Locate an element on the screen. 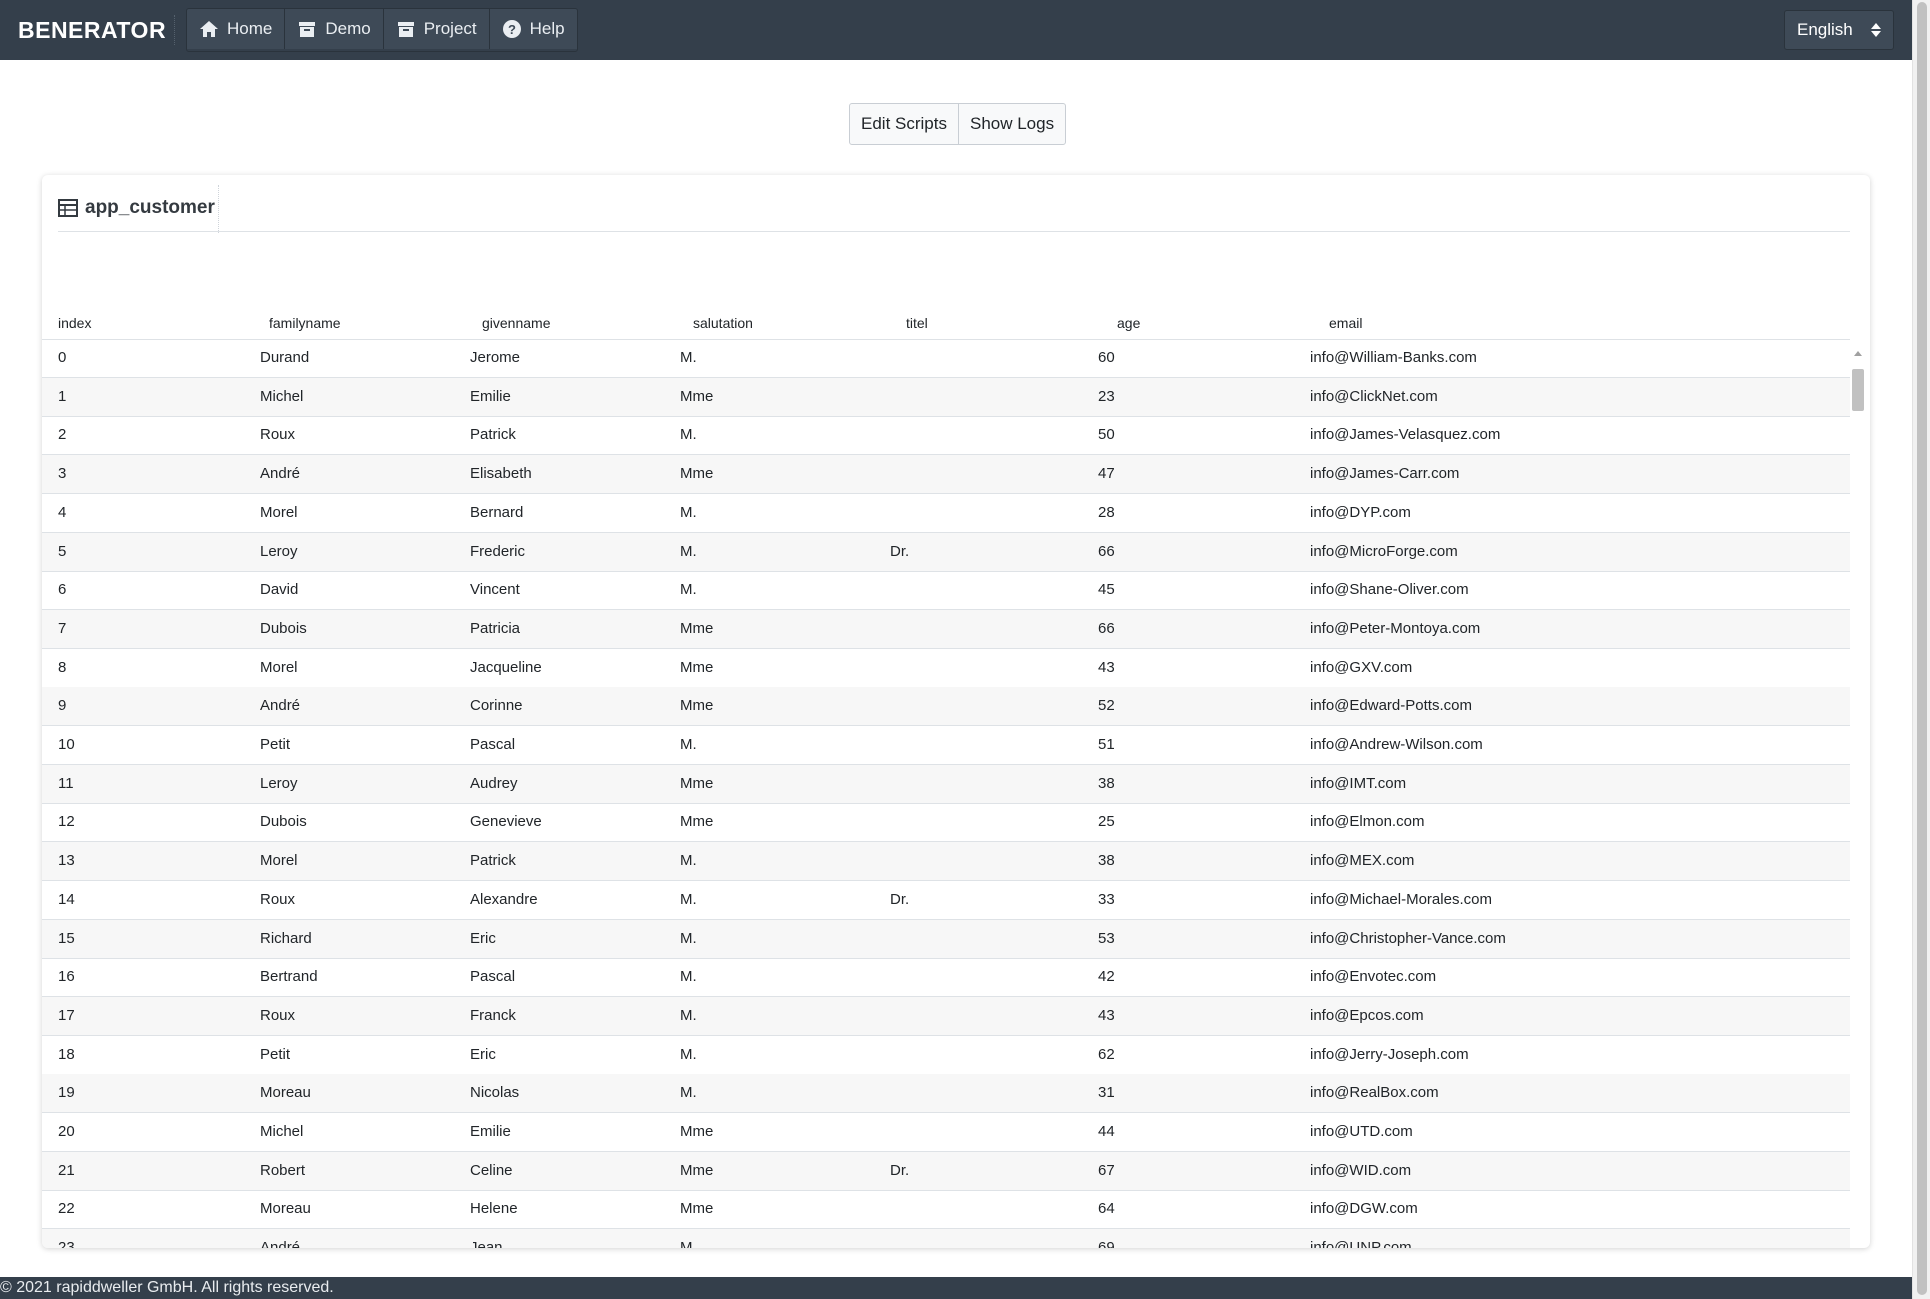 The height and width of the screenshot is (1299, 1930). cell-index: 19 is located at coordinates (66, 1093).